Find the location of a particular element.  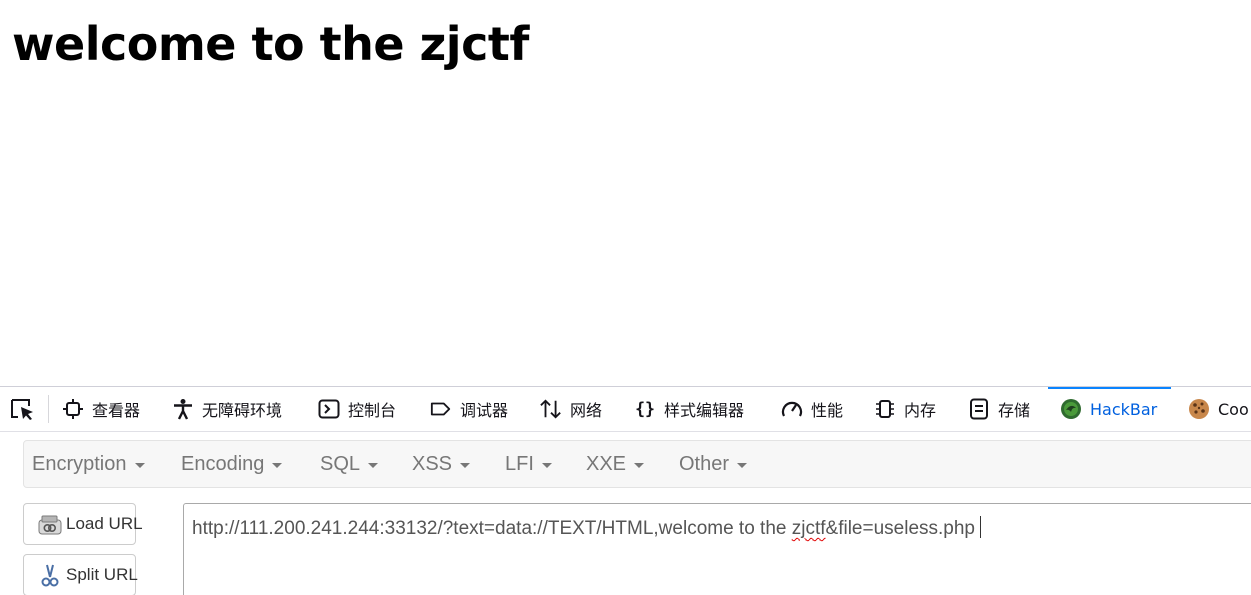

console-icon is located at coordinates (329, 409).